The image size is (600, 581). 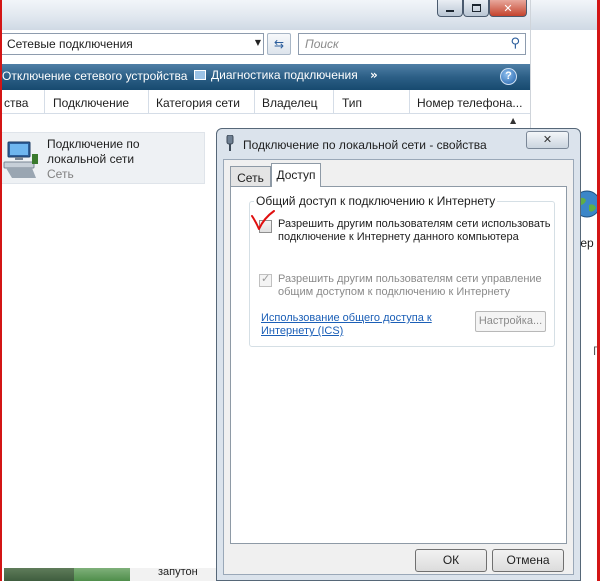 What do you see at coordinates (198, 103) in the screenshot?
I see `column-header-category: Категория сети` at bounding box center [198, 103].